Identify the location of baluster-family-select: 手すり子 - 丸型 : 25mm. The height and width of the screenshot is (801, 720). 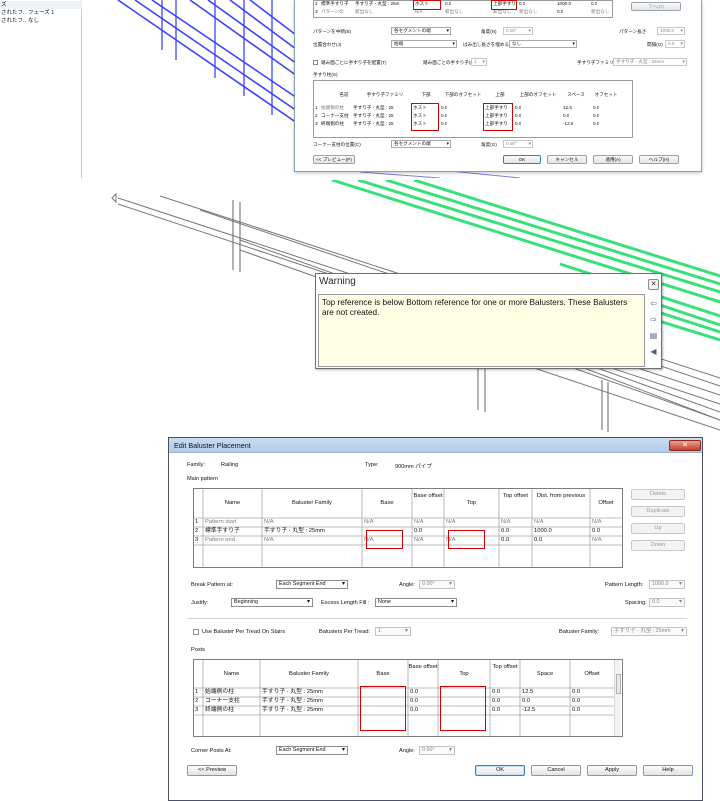
(649, 631).